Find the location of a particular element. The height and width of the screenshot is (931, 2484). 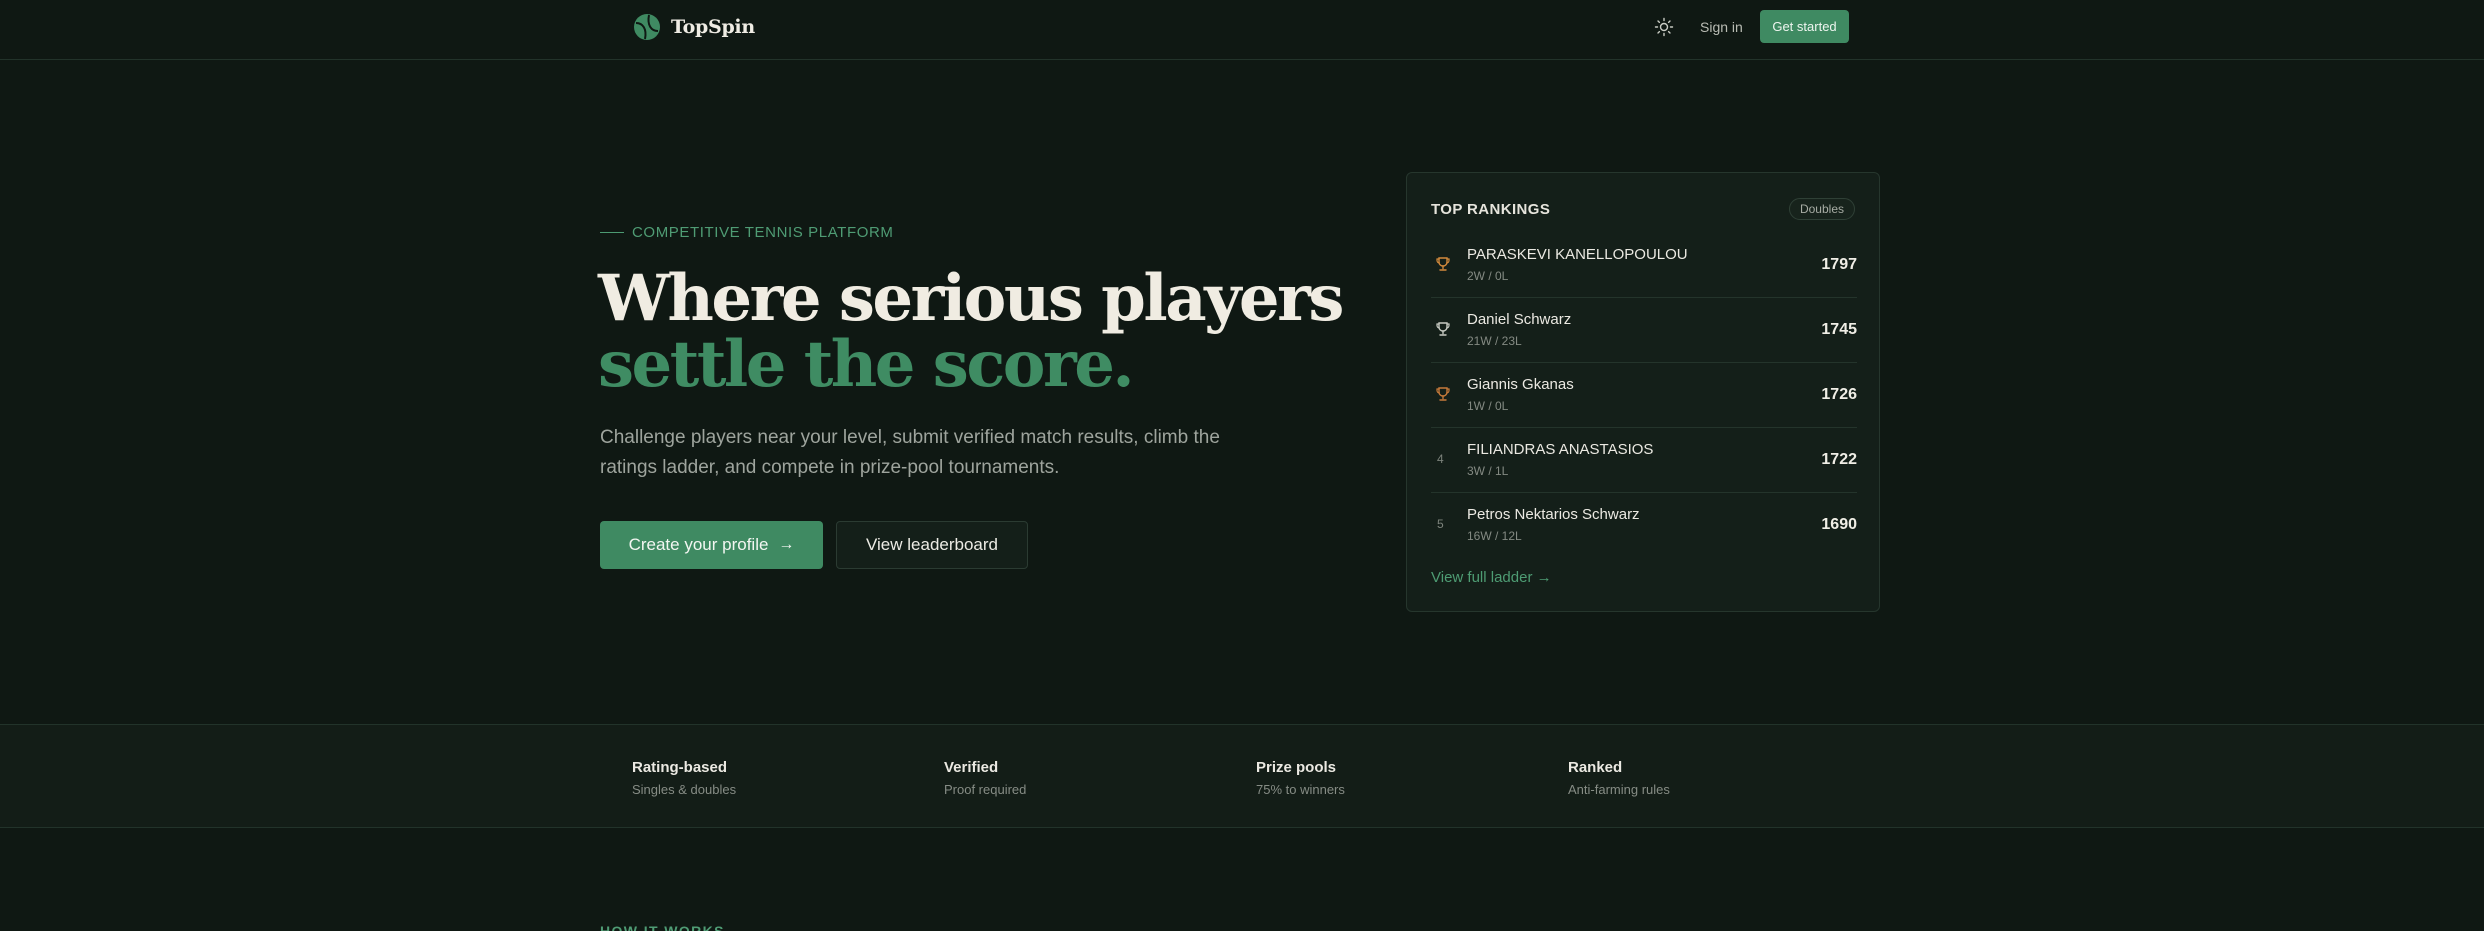

feature-item: Ranked Anti-farming rules is located at coordinates (1619, 778).